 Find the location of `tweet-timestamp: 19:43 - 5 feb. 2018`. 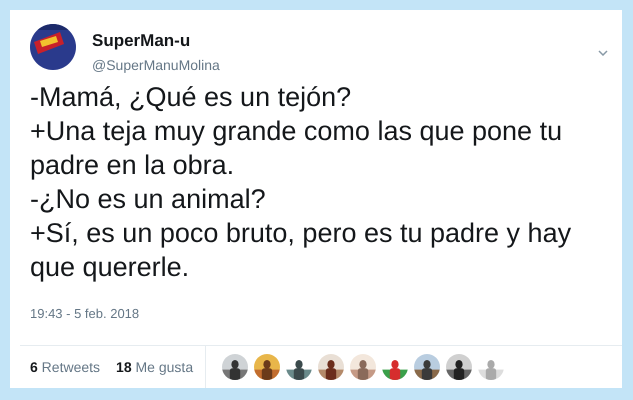

tweet-timestamp: 19:43 - 5 feb. 2018 is located at coordinates (85, 313).